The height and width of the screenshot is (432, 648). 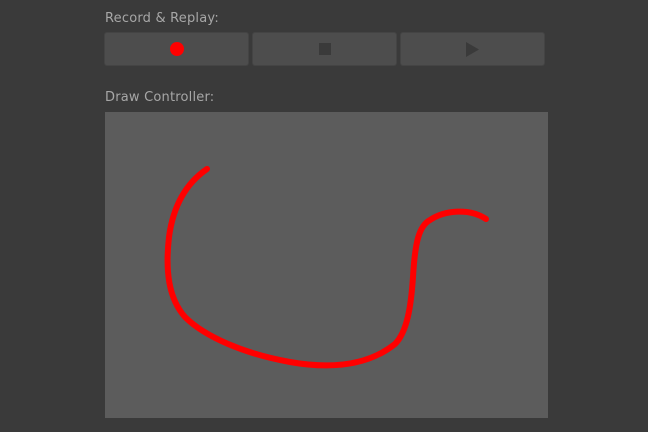 I want to click on record-replay-toolbar, so click(x=324, y=49).